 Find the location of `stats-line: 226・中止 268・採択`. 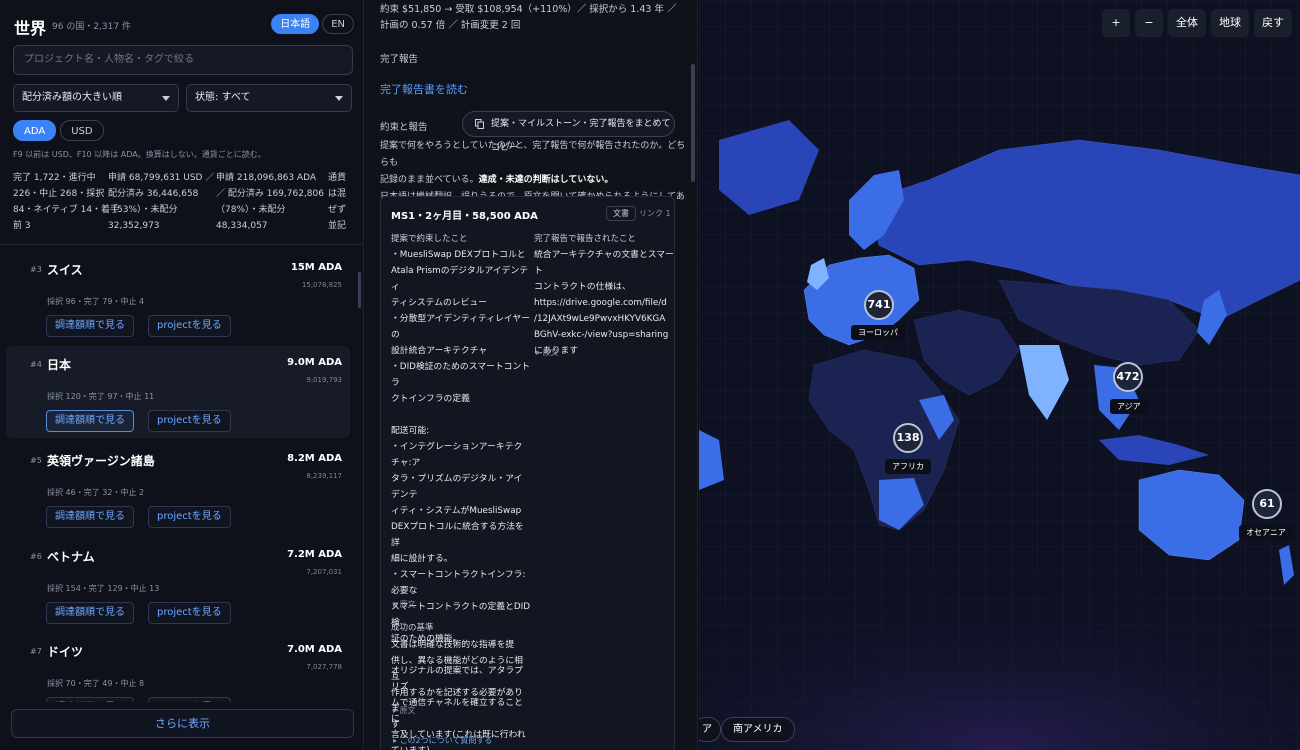

stats-line: 226・中止 268・採択 is located at coordinates (59, 194).